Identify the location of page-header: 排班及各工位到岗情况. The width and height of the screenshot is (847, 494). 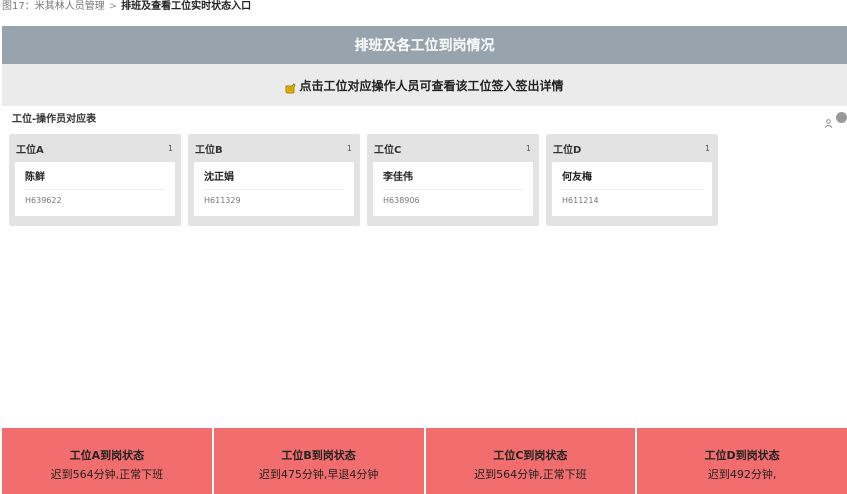
(424, 45).